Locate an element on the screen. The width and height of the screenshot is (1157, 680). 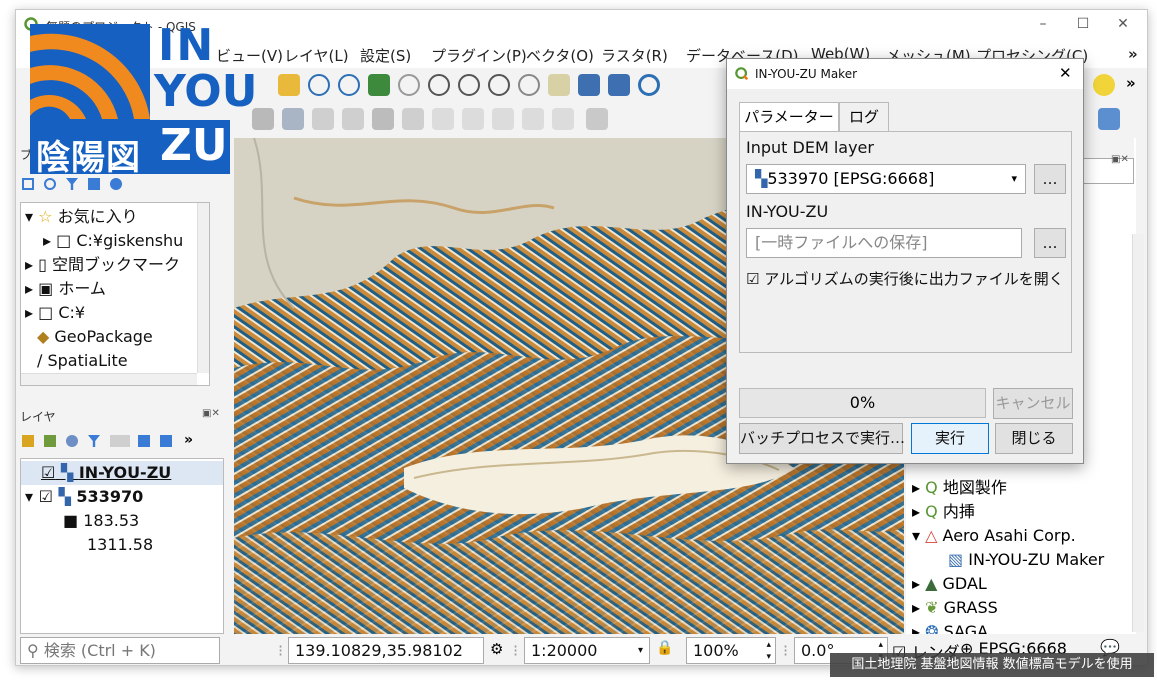
zoom-full-icon is located at coordinates (379, 85).